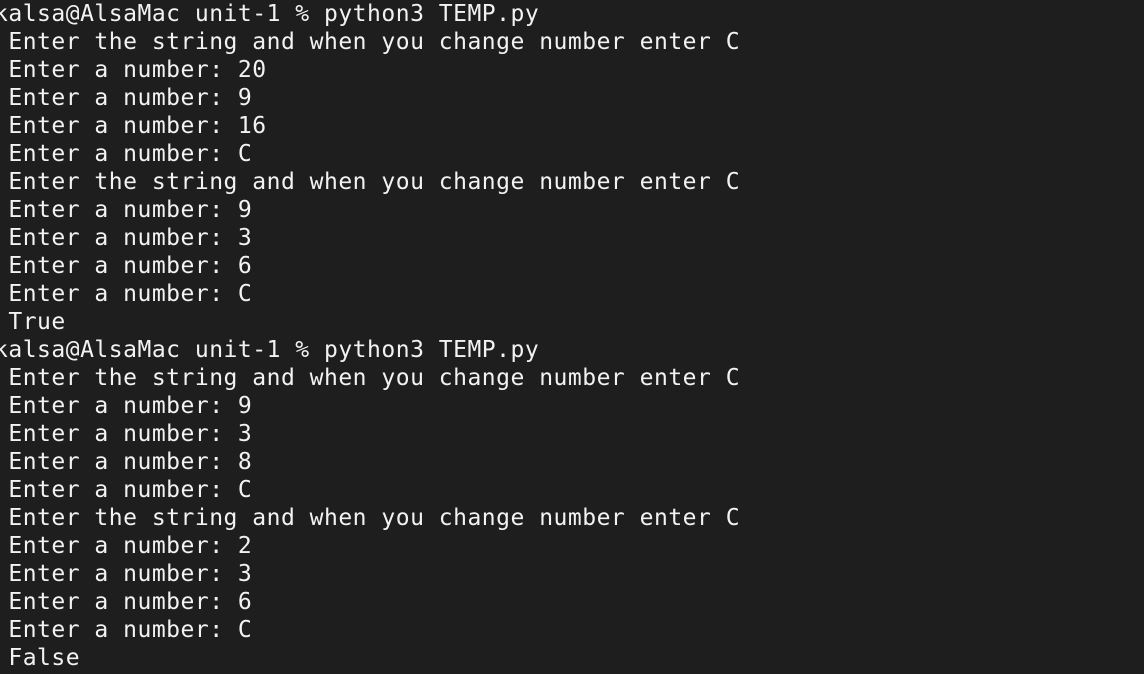 The image size is (1144, 674). What do you see at coordinates (126, 462) in the screenshot?
I see `output-line: Enter a number: 8` at bounding box center [126, 462].